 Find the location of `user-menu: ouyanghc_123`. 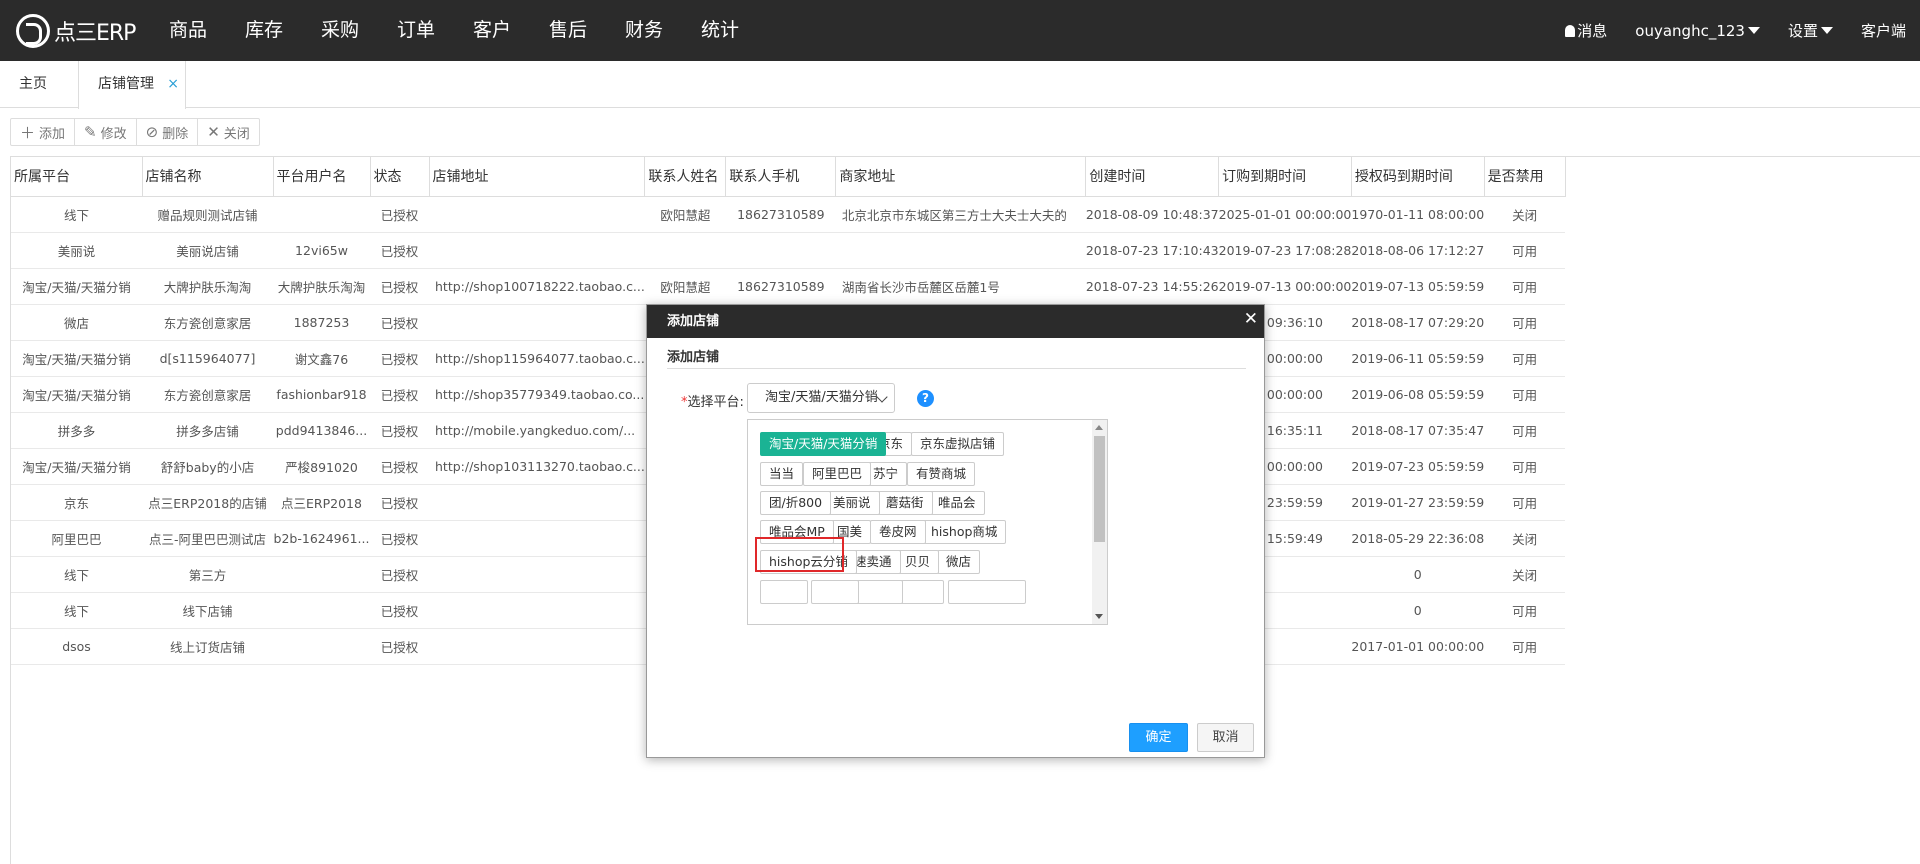

user-menu: ouyanghc_123 is located at coordinates (1697, 31).